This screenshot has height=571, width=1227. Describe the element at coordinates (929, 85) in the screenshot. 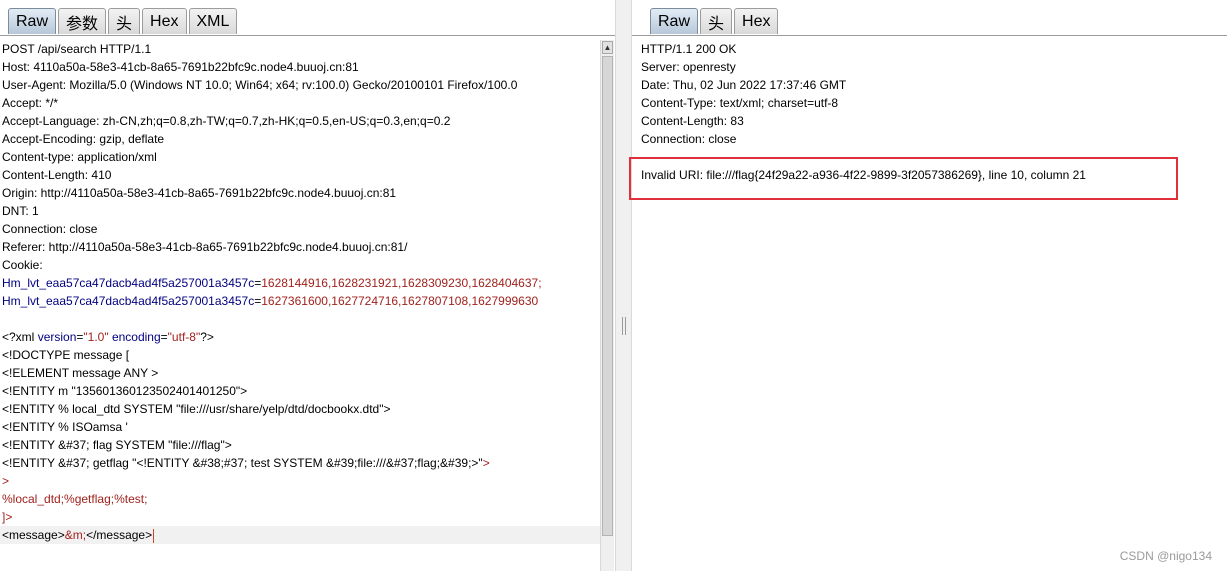

I see `response_pane-line: Date: Thu, 02 Jun 2022 17:37:46 GMT` at that location.